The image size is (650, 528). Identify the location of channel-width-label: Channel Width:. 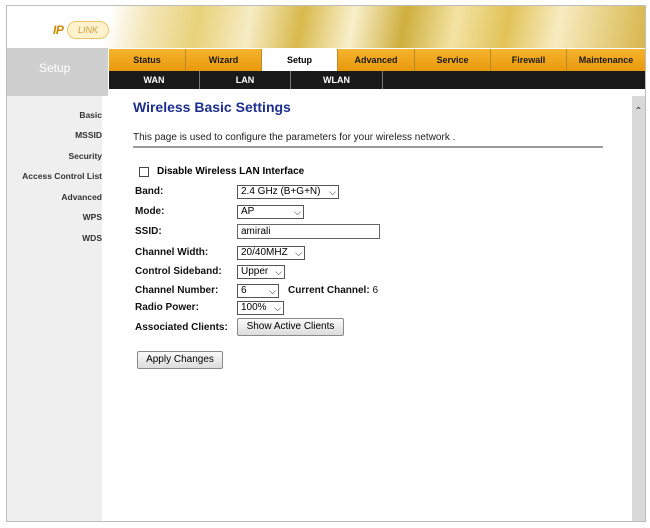
(172, 252).